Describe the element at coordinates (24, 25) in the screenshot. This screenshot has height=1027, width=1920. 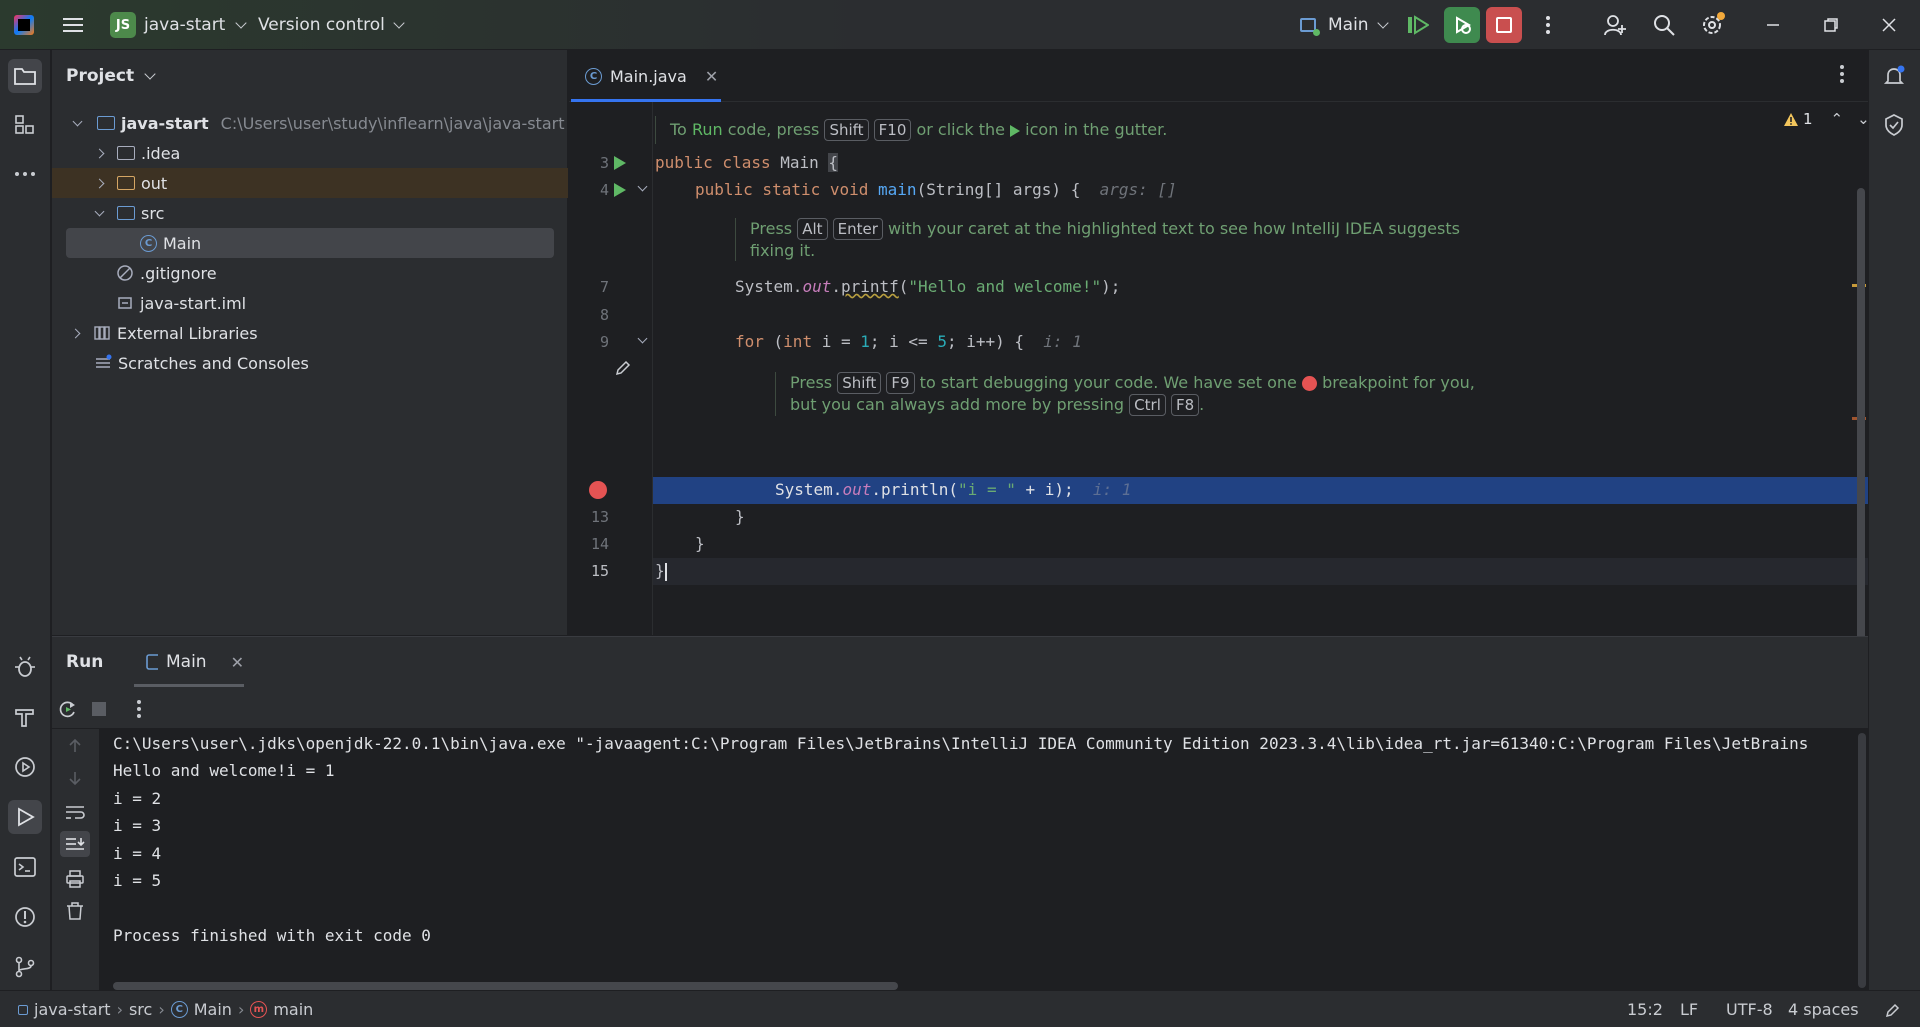
I see `intellij-logo-icon` at that location.